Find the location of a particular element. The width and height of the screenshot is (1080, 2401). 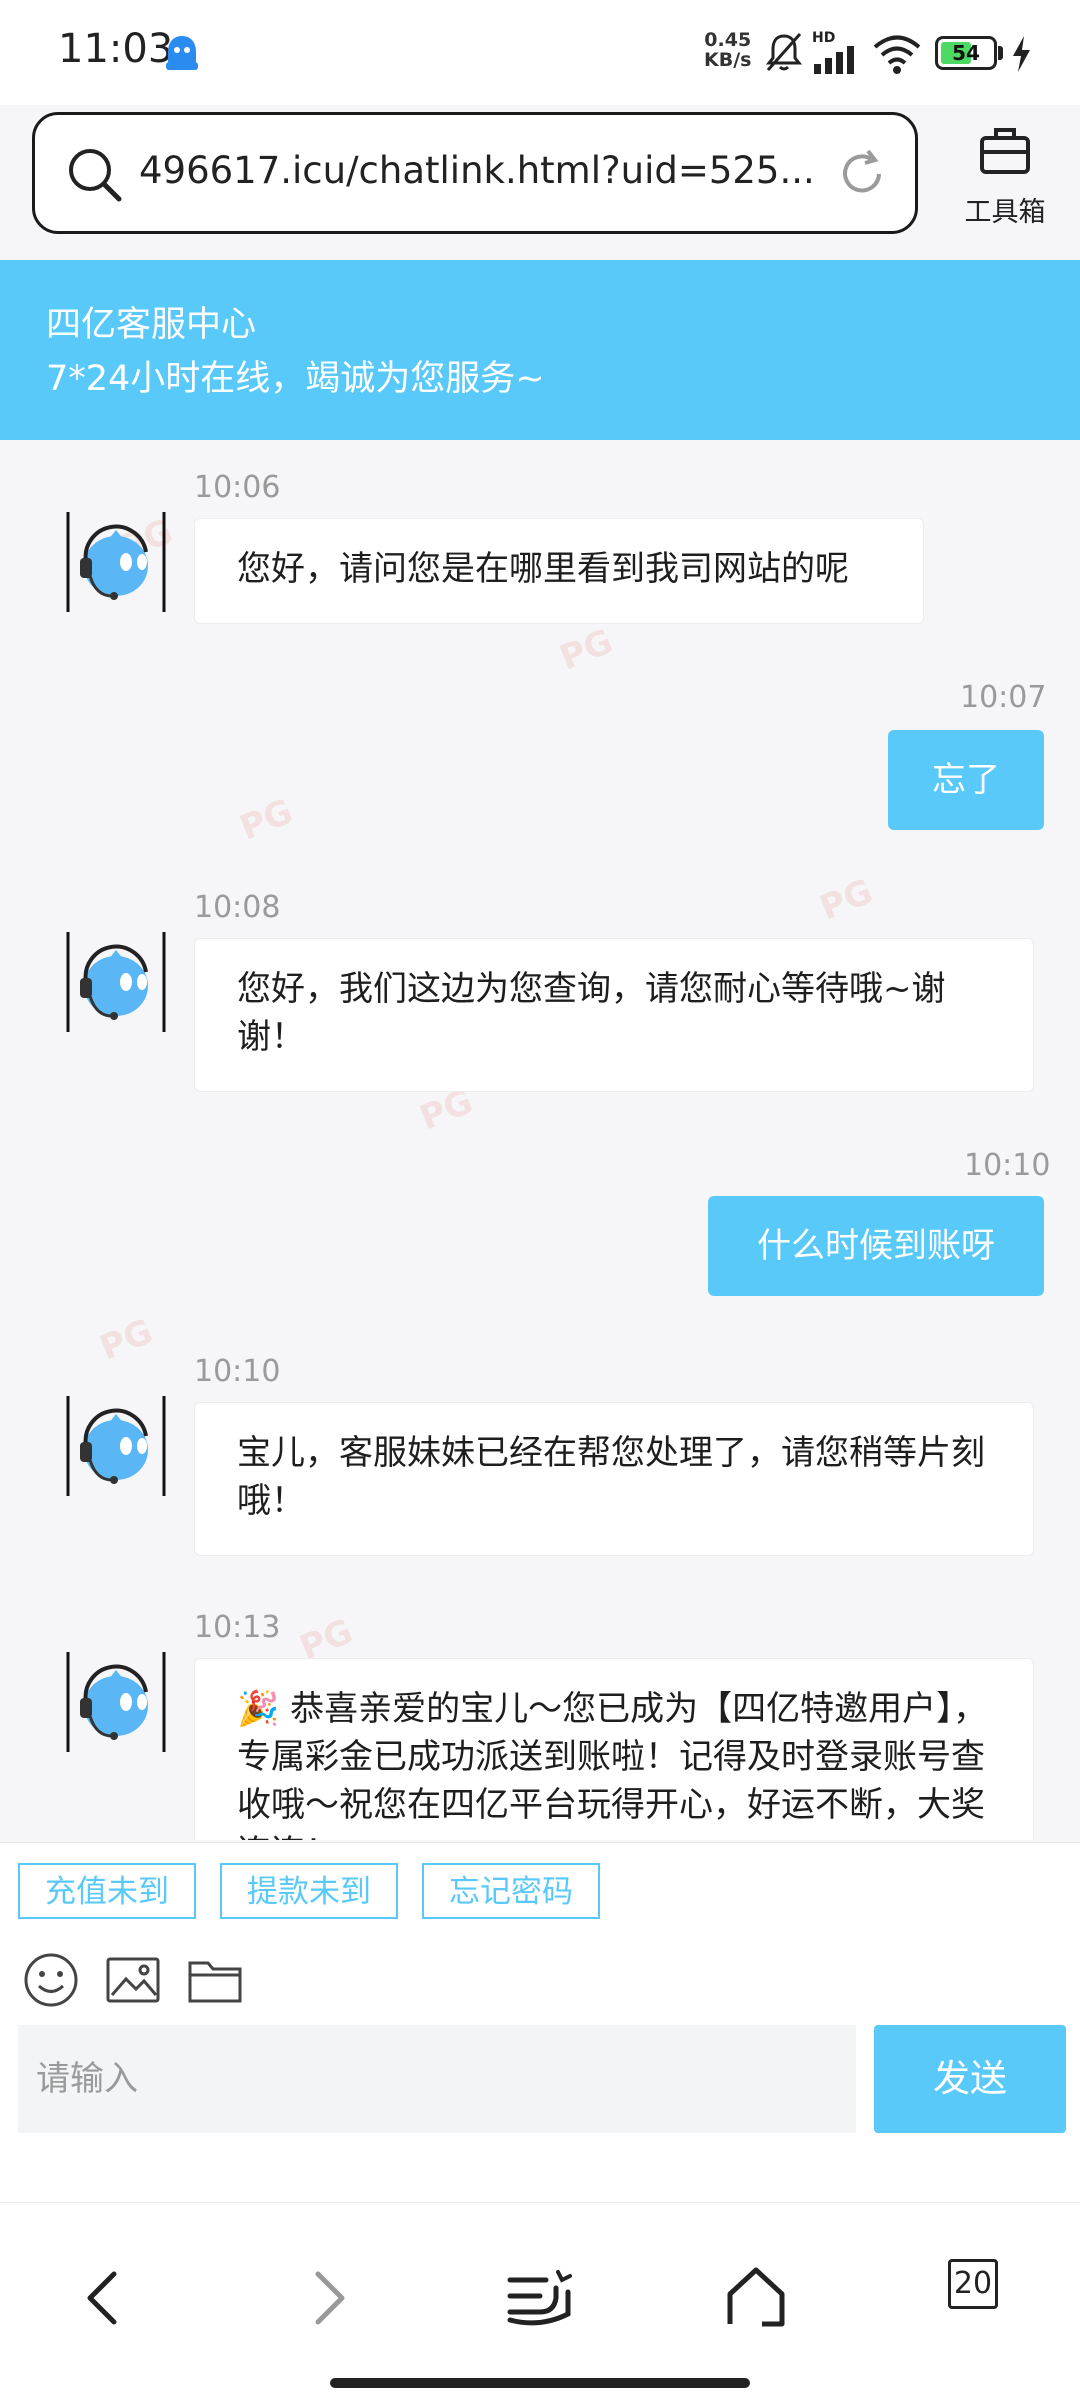

battery-tip is located at coordinates (1000, 53).